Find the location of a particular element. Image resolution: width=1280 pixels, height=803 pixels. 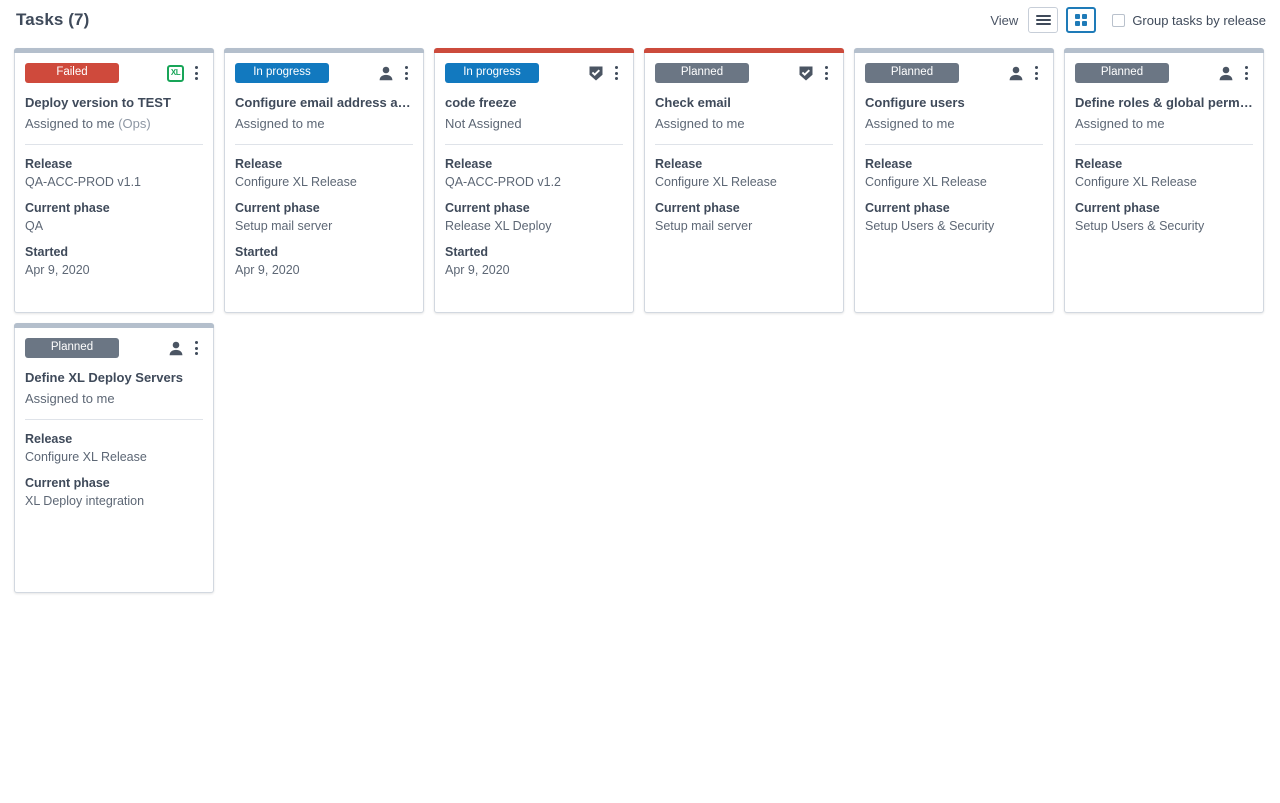

toolbar-controls: View Group tasks by release is located at coordinates (1128, 20).